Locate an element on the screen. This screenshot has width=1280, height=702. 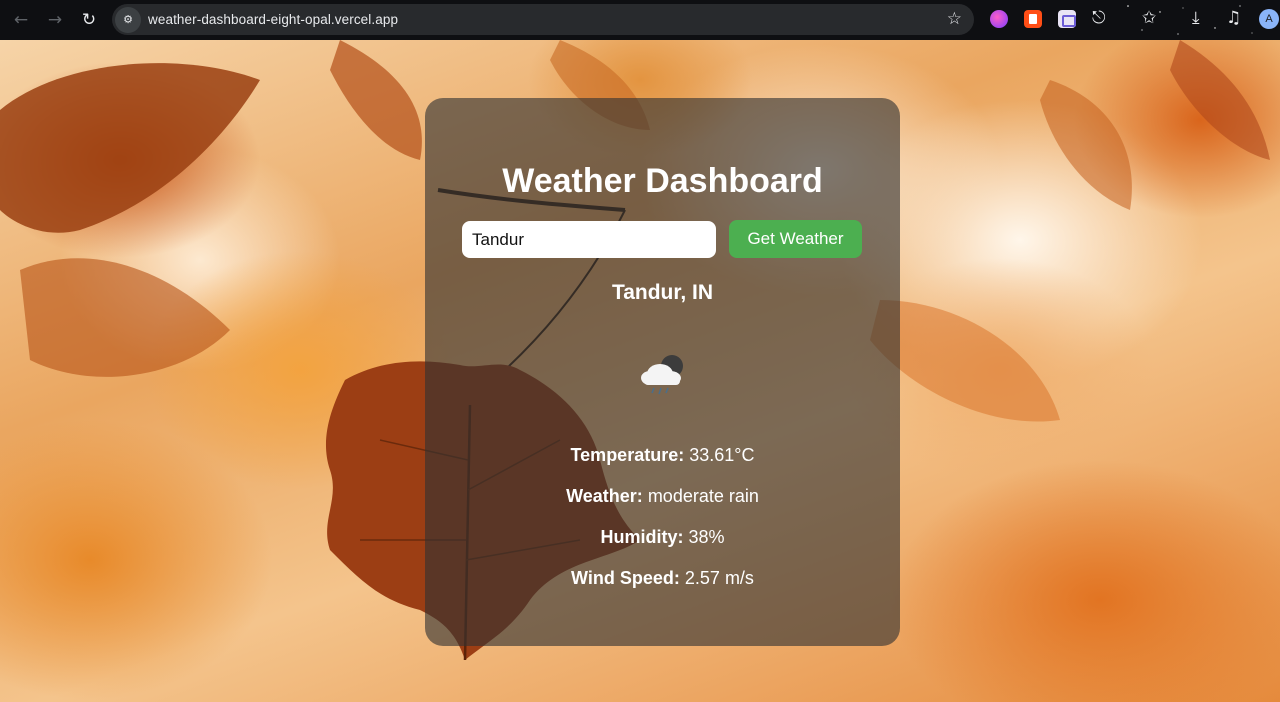
location-heading: Tandur, IN is located at coordinates (662, 292).